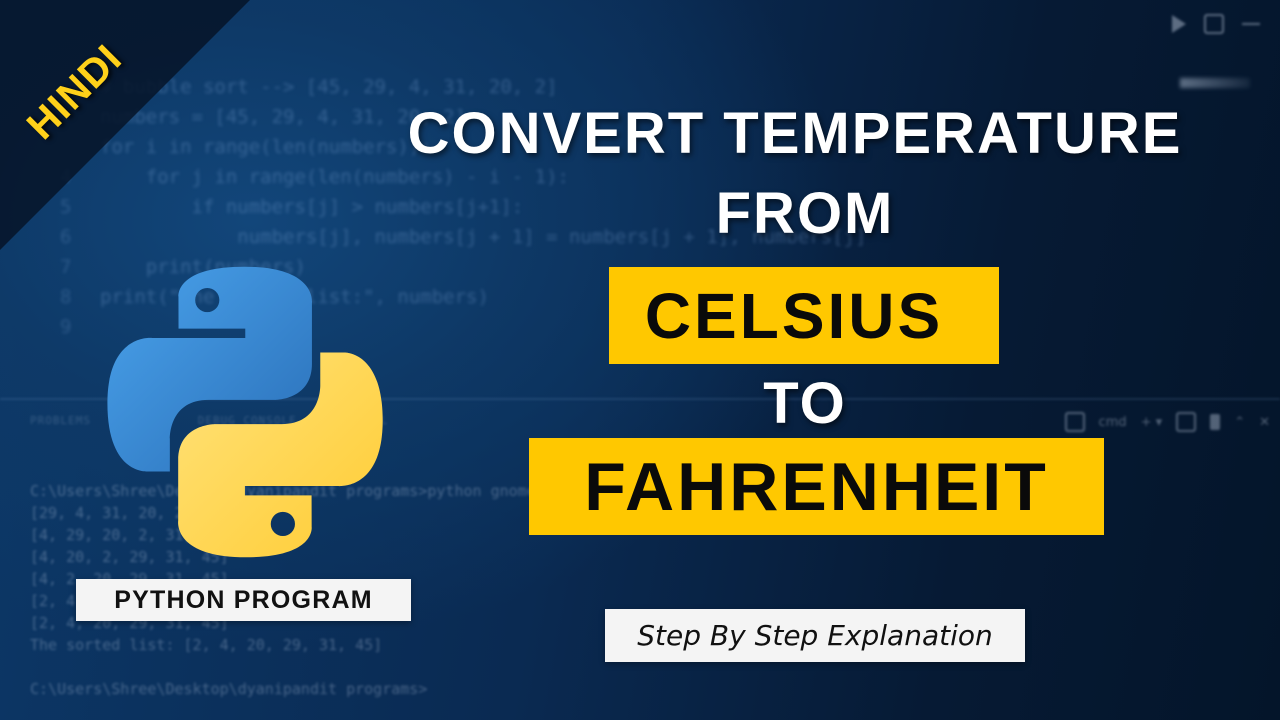  What do you see at coordinates (1215, 422) in the screenshot?
I see `trash-icon` at bounding box center [1215, 422].